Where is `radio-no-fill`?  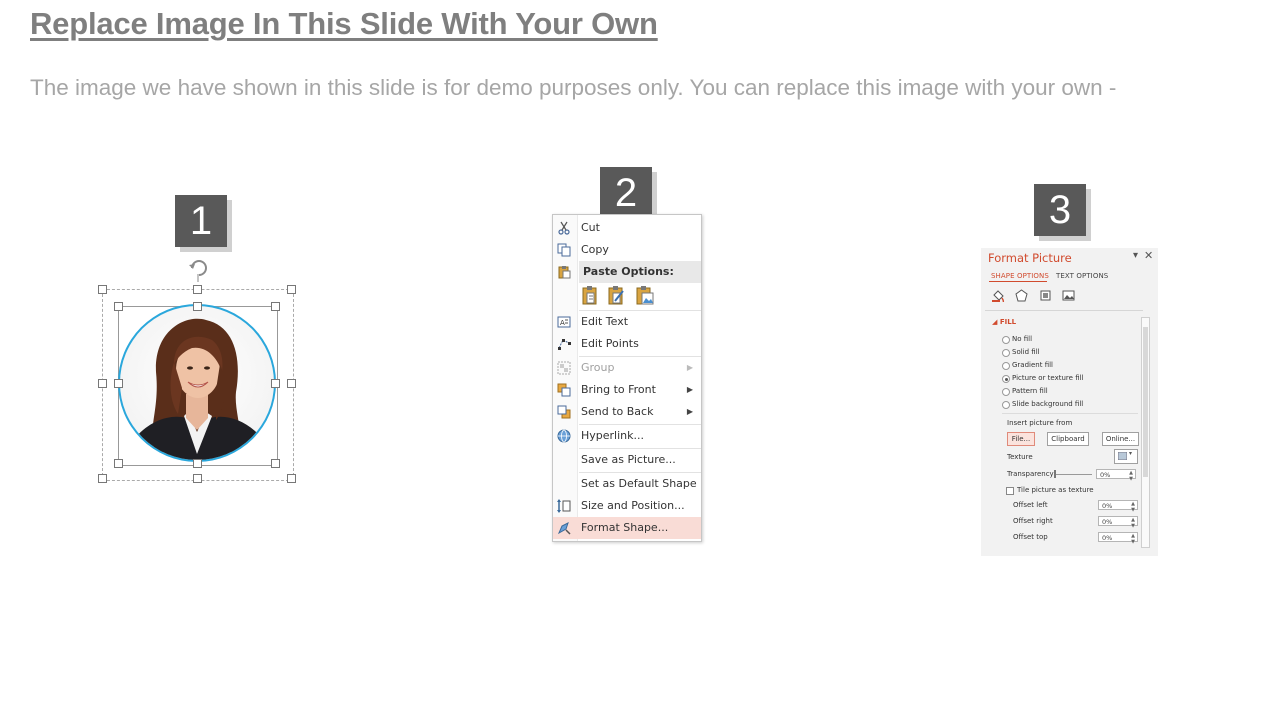 radio-no-fill is located at coordinates (1006, 340).